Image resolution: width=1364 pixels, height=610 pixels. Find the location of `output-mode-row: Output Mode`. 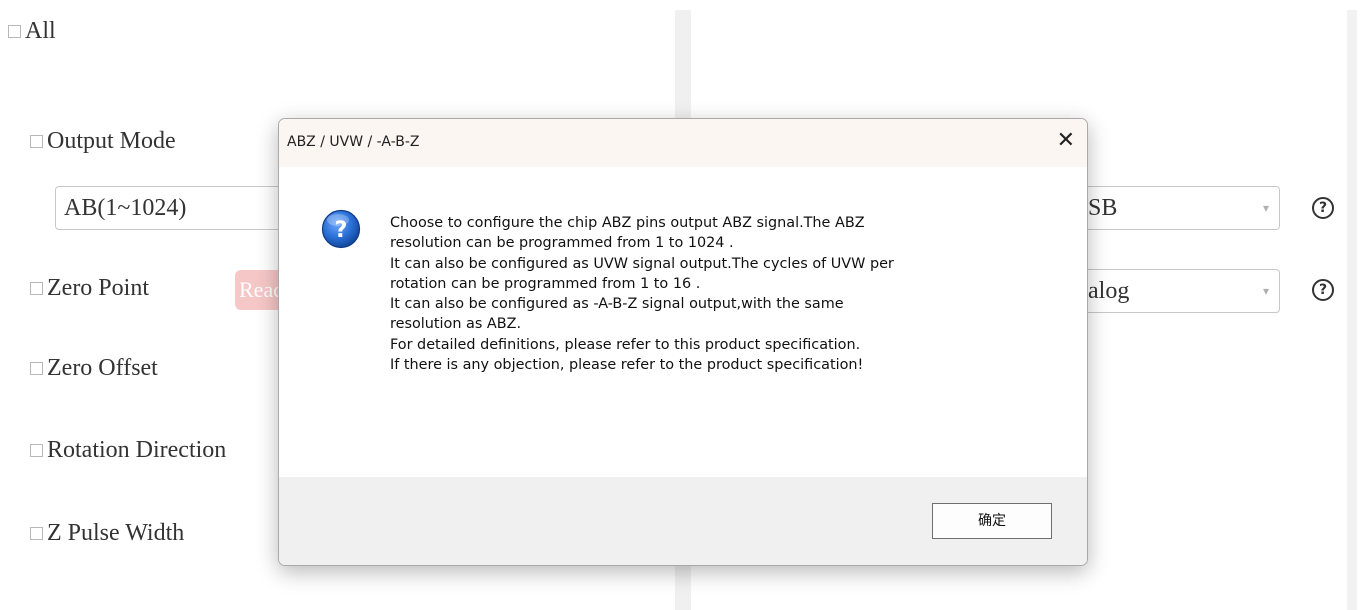

output-mode-row: Output Mode is located at coordinates (103, 141).